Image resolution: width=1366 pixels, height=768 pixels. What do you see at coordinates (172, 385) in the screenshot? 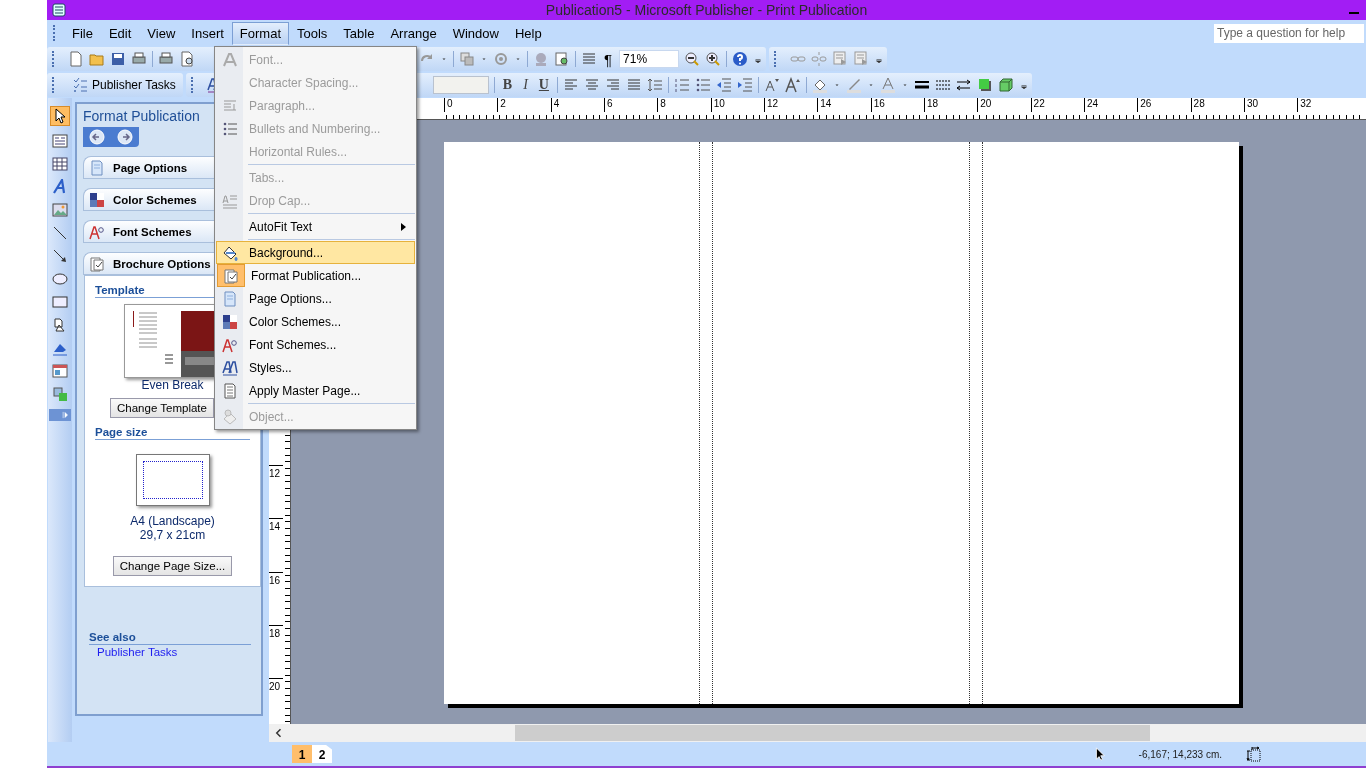
I see `template-name: Even Break` at bounding box center [172, 385].